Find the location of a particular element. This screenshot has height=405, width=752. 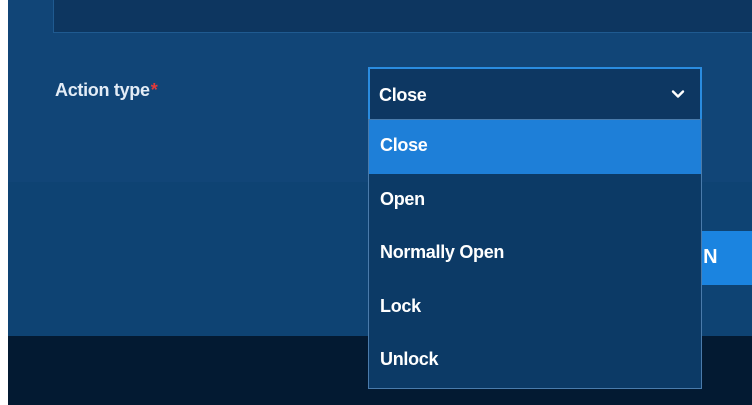

action-type-selected-value: Close is located at coordinates (403, 95).